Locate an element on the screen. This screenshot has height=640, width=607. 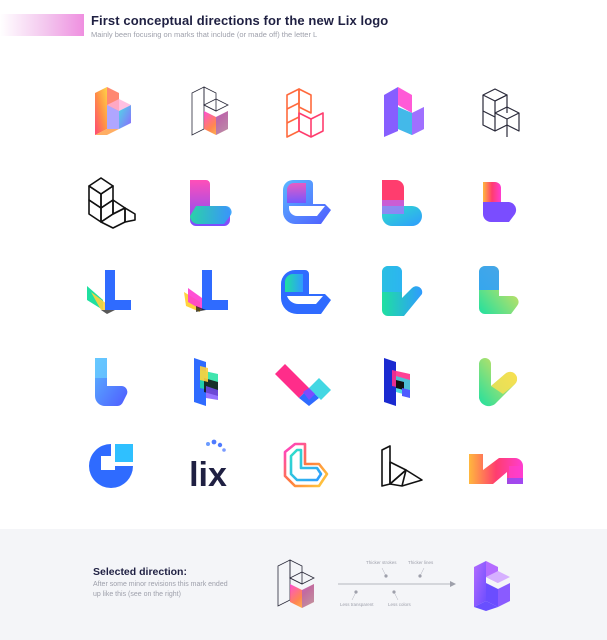
logo-concept-r4c4 is located at coordinates (402, 382).